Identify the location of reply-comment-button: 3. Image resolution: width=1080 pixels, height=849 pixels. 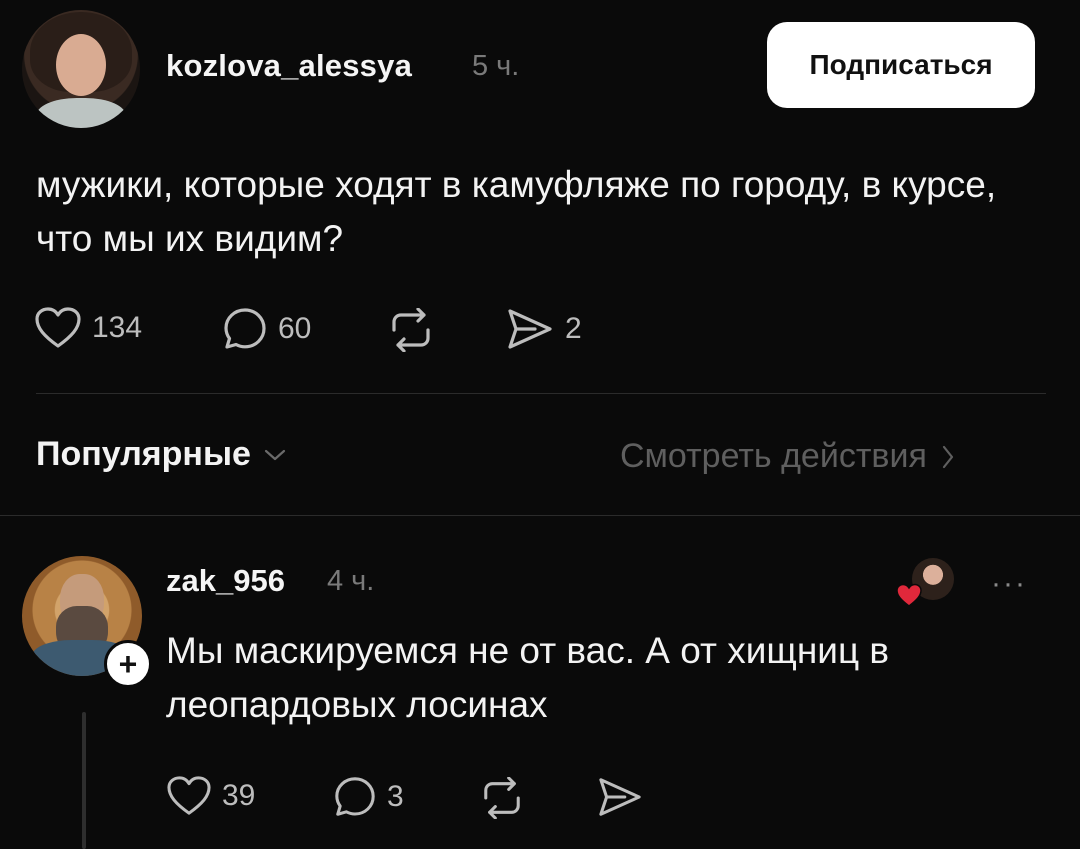
(368, 797).